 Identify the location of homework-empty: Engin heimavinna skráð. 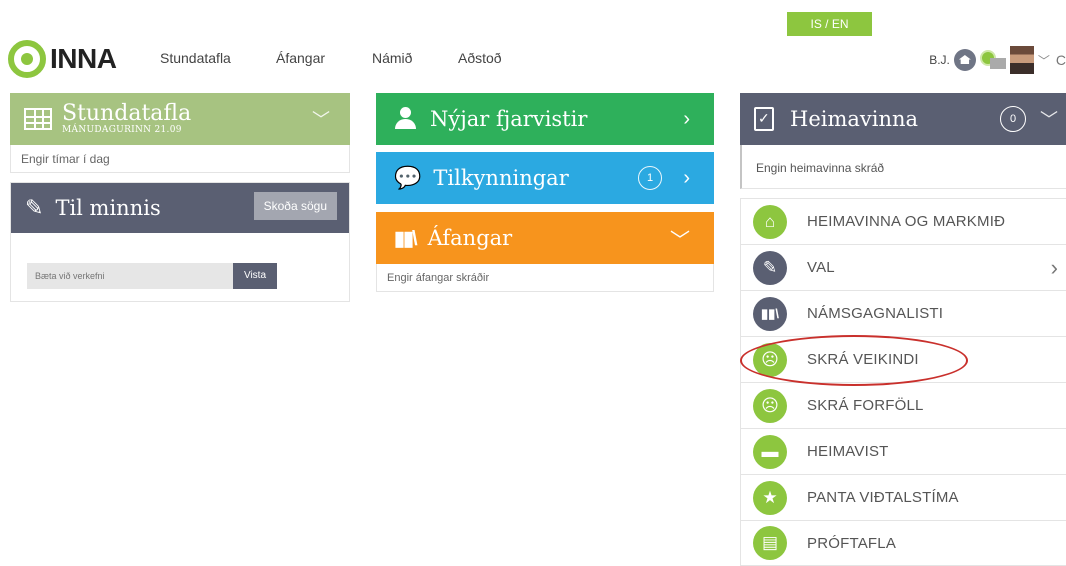
(903, 167).